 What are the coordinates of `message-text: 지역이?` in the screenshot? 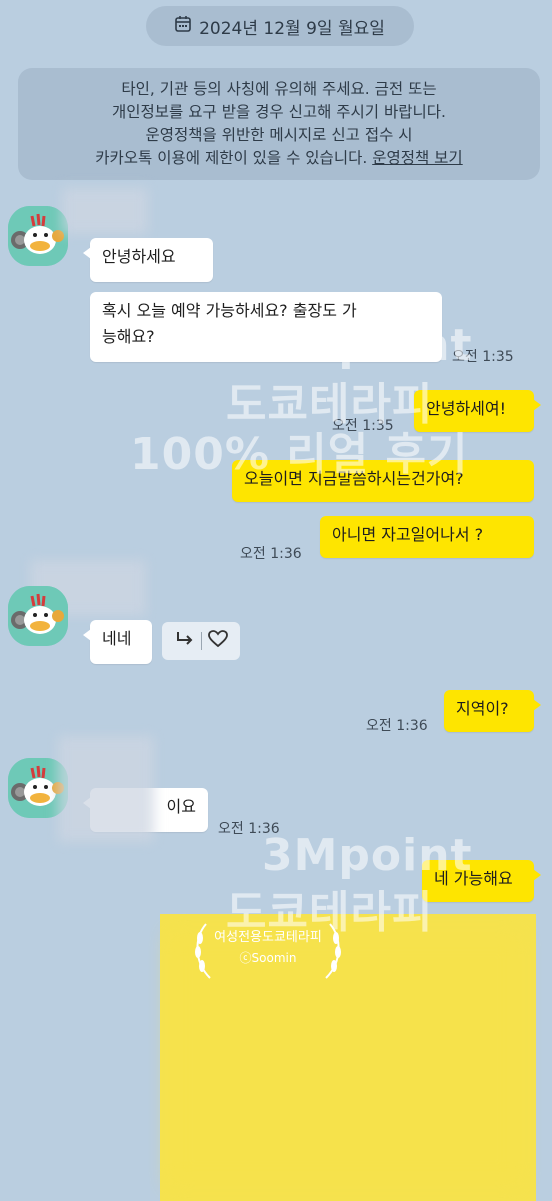 It's located at (482, 708).